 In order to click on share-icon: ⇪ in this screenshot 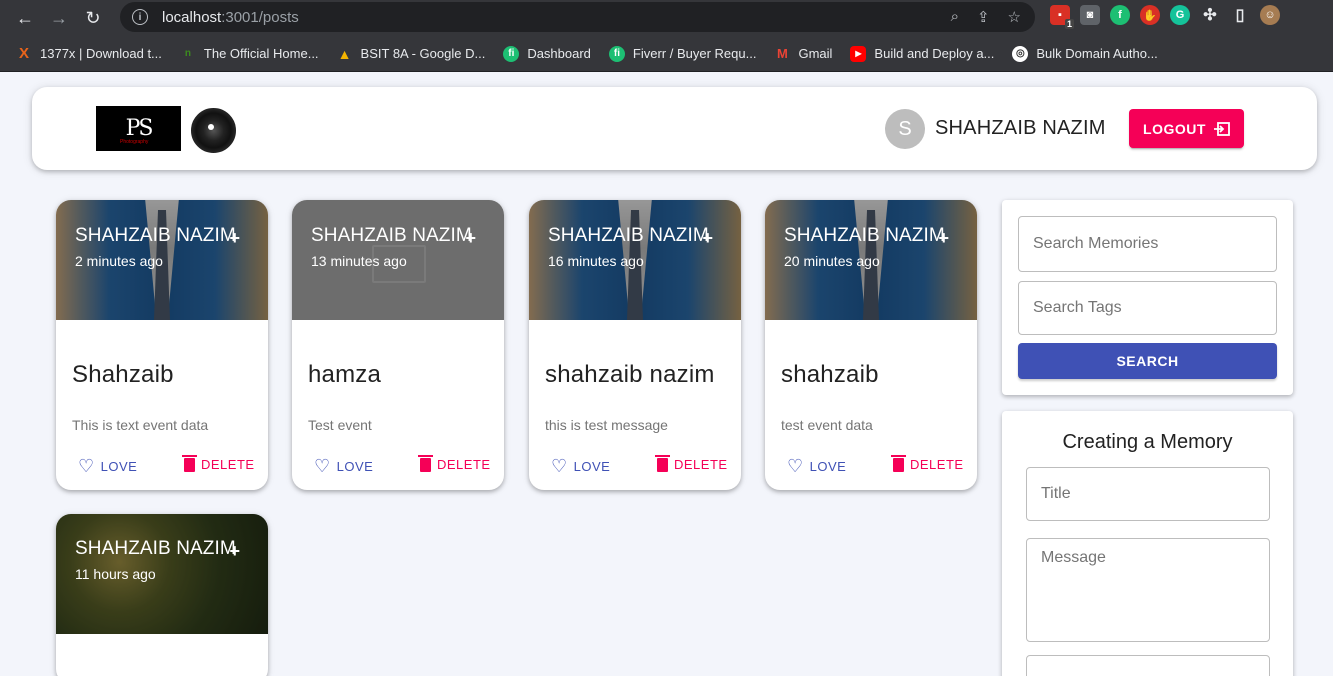, I will do `click(983, 17)`.